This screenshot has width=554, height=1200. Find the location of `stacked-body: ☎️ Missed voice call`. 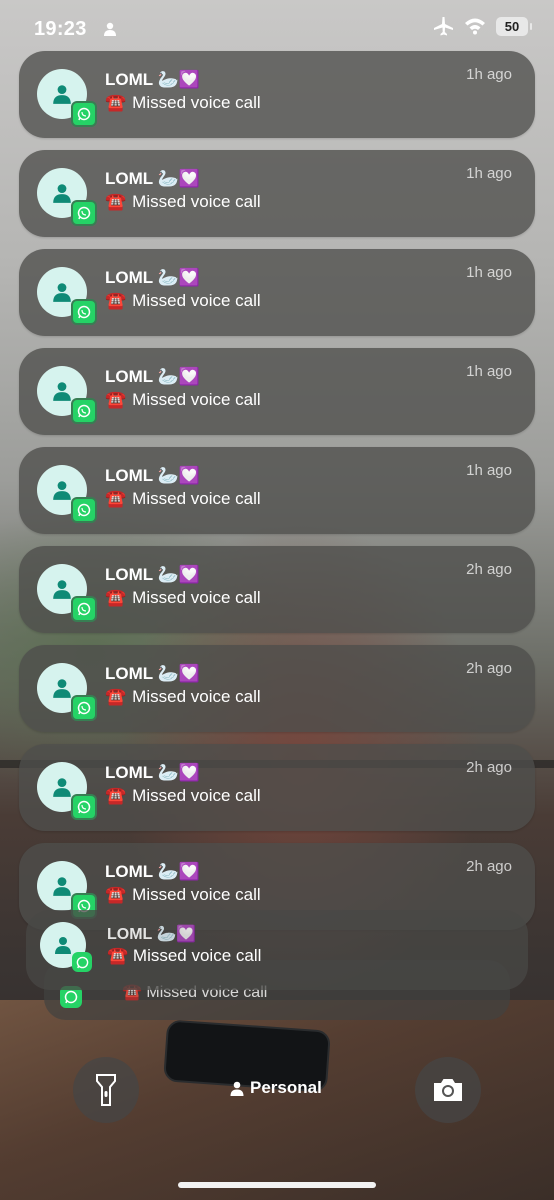

stacked-body: ☎️ Missed voice call is located at coordinates (184, 955).